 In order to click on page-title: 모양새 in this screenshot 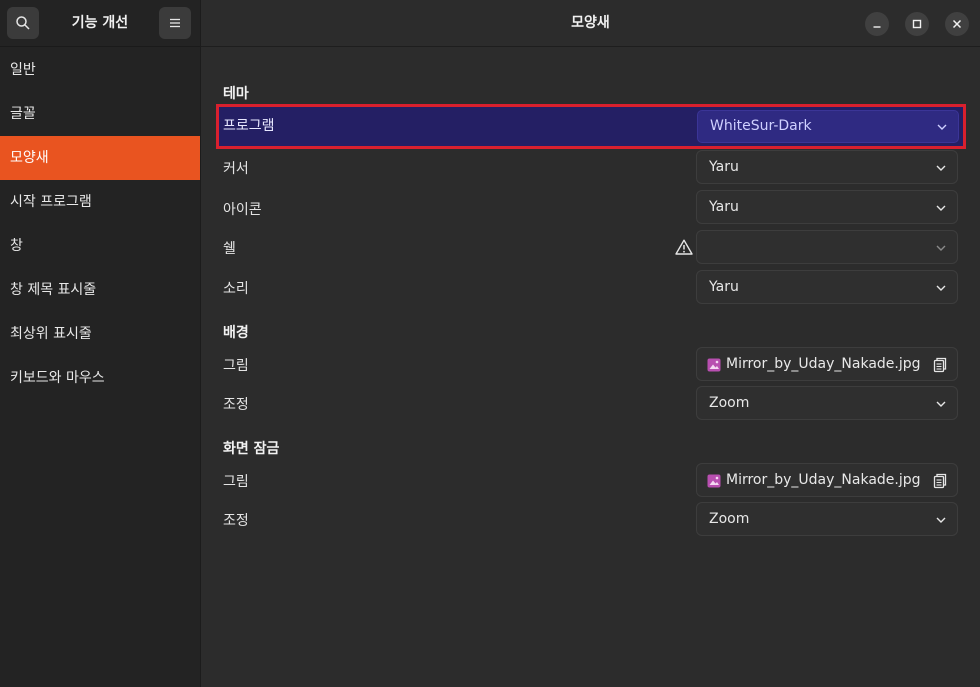, I will do `click(590, 23)`.